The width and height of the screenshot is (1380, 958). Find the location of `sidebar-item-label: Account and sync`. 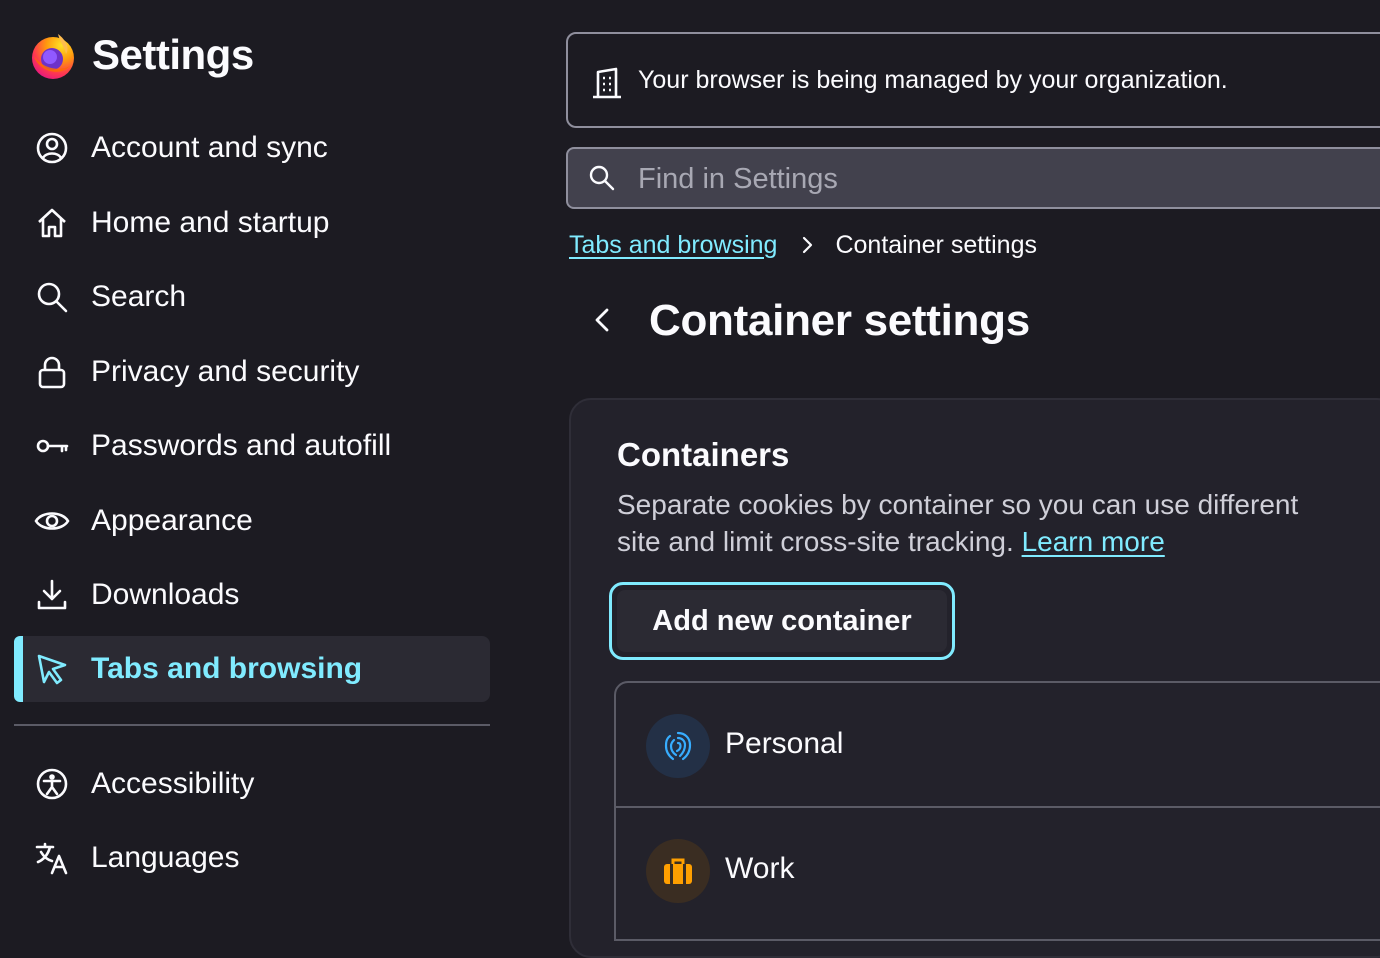

sidebar-item-label: Account and sync is located at coordinates (209, 147).